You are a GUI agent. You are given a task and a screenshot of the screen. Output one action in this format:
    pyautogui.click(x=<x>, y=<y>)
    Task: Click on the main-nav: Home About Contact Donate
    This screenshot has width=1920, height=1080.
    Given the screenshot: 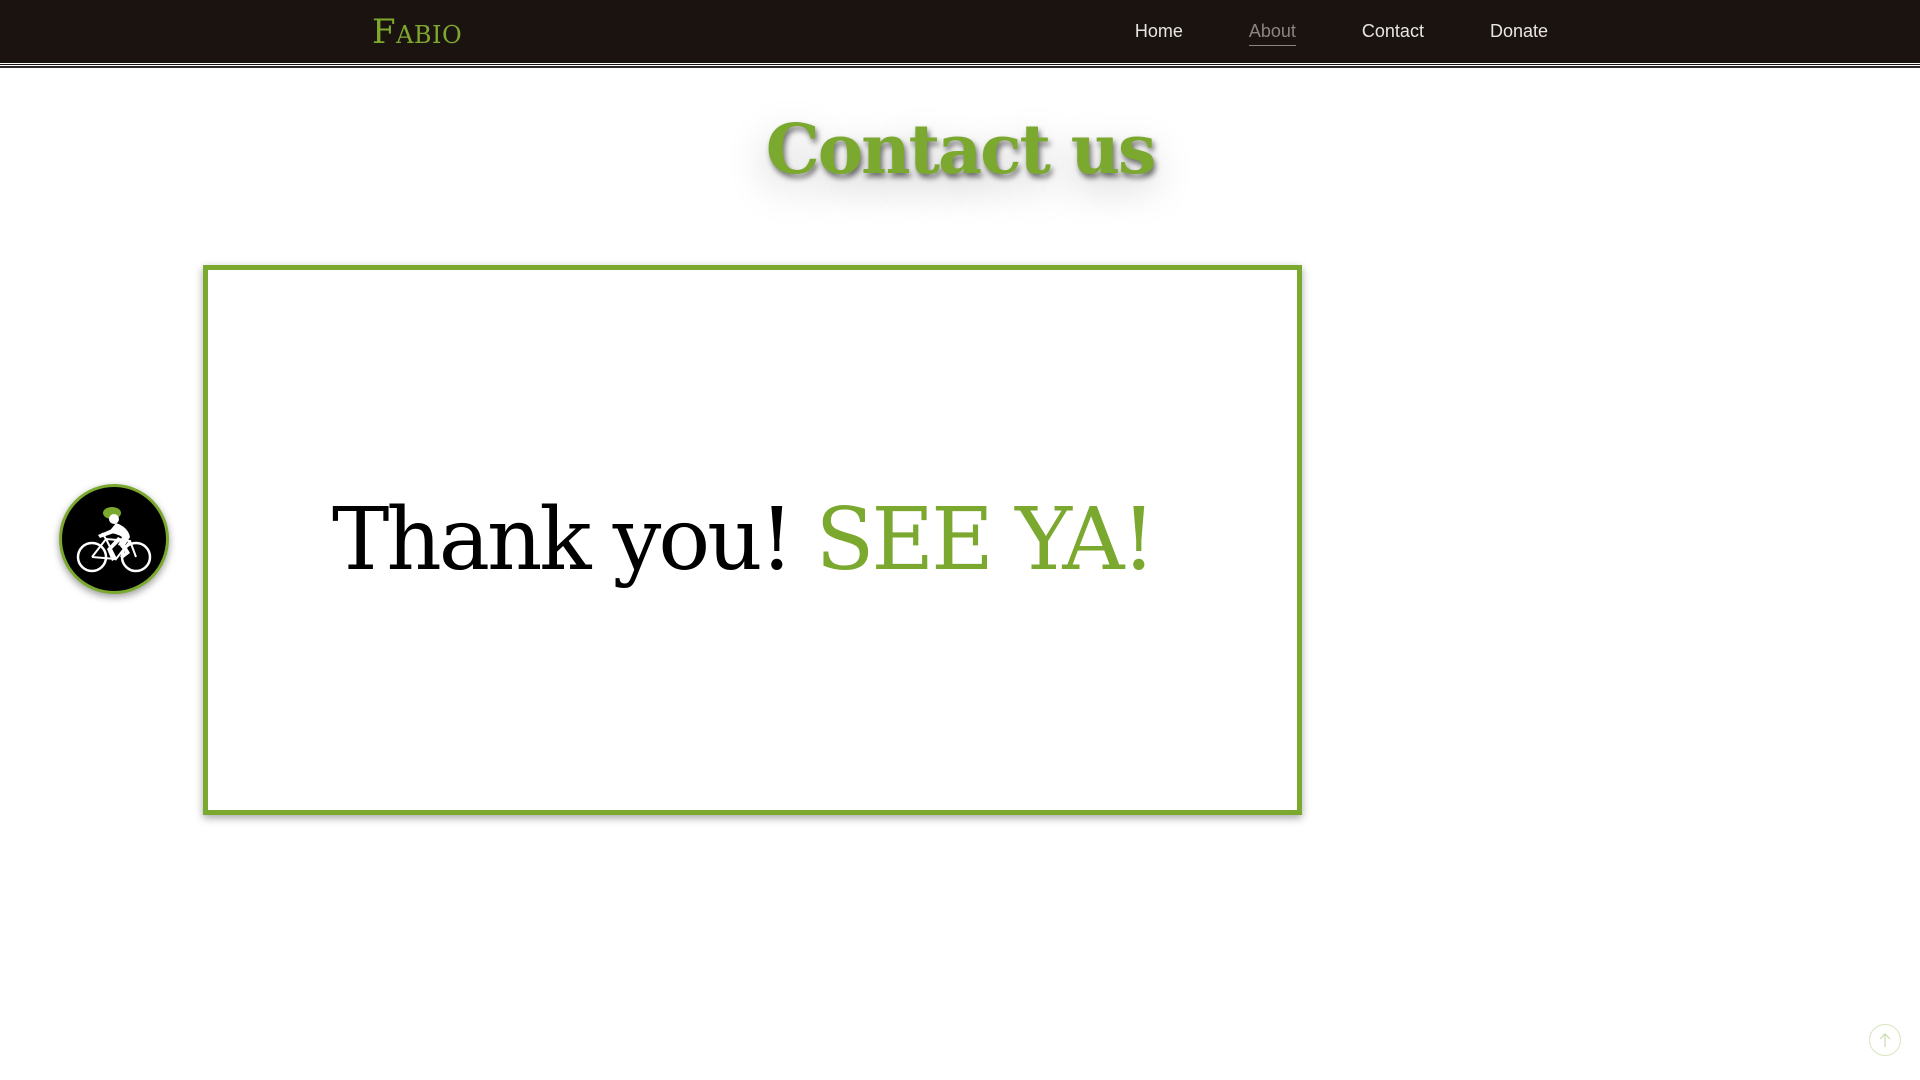 What is the action you would take?
    pyautogui.click(x=1308, y=33)
    